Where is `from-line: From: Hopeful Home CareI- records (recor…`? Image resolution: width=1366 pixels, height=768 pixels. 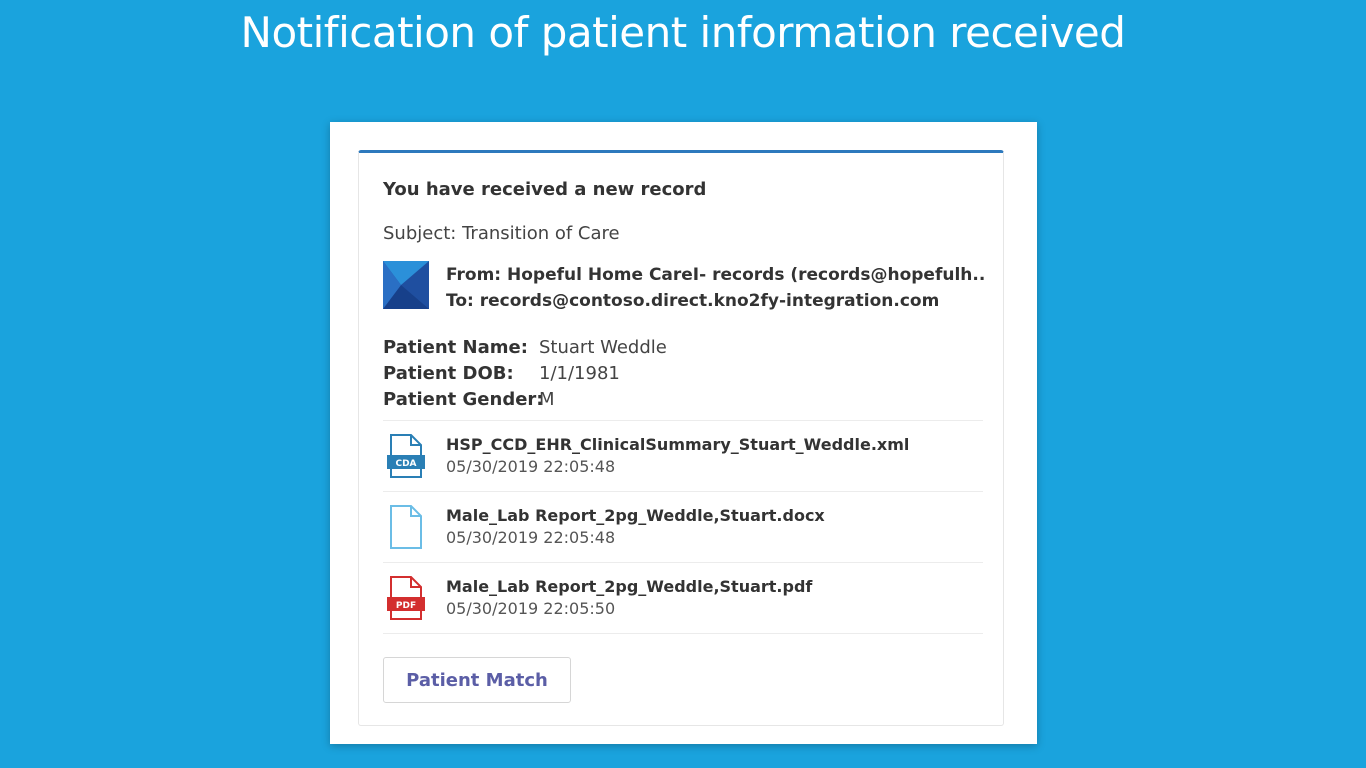
from-line: From: Hopeful Home CareI- records (recor… is located at coordinates (716, 275).